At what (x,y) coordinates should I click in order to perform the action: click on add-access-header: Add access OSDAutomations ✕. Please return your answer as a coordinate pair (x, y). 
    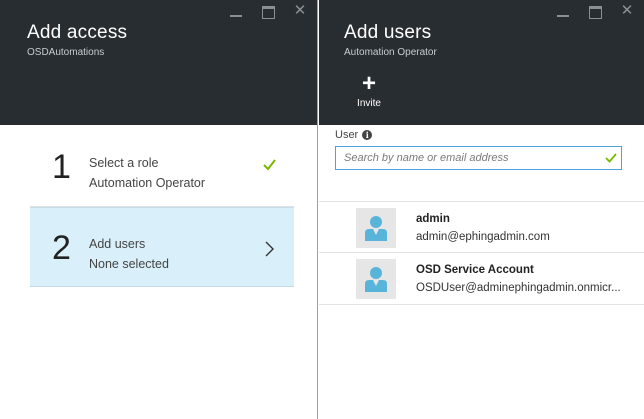
    Looking at the image, I should click on (158, 62).